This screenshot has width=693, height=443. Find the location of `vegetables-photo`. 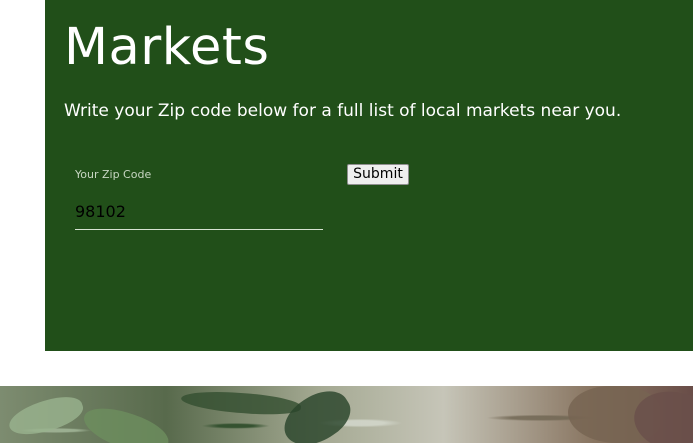

vegetables-photo is located at coordinates (346, 414).